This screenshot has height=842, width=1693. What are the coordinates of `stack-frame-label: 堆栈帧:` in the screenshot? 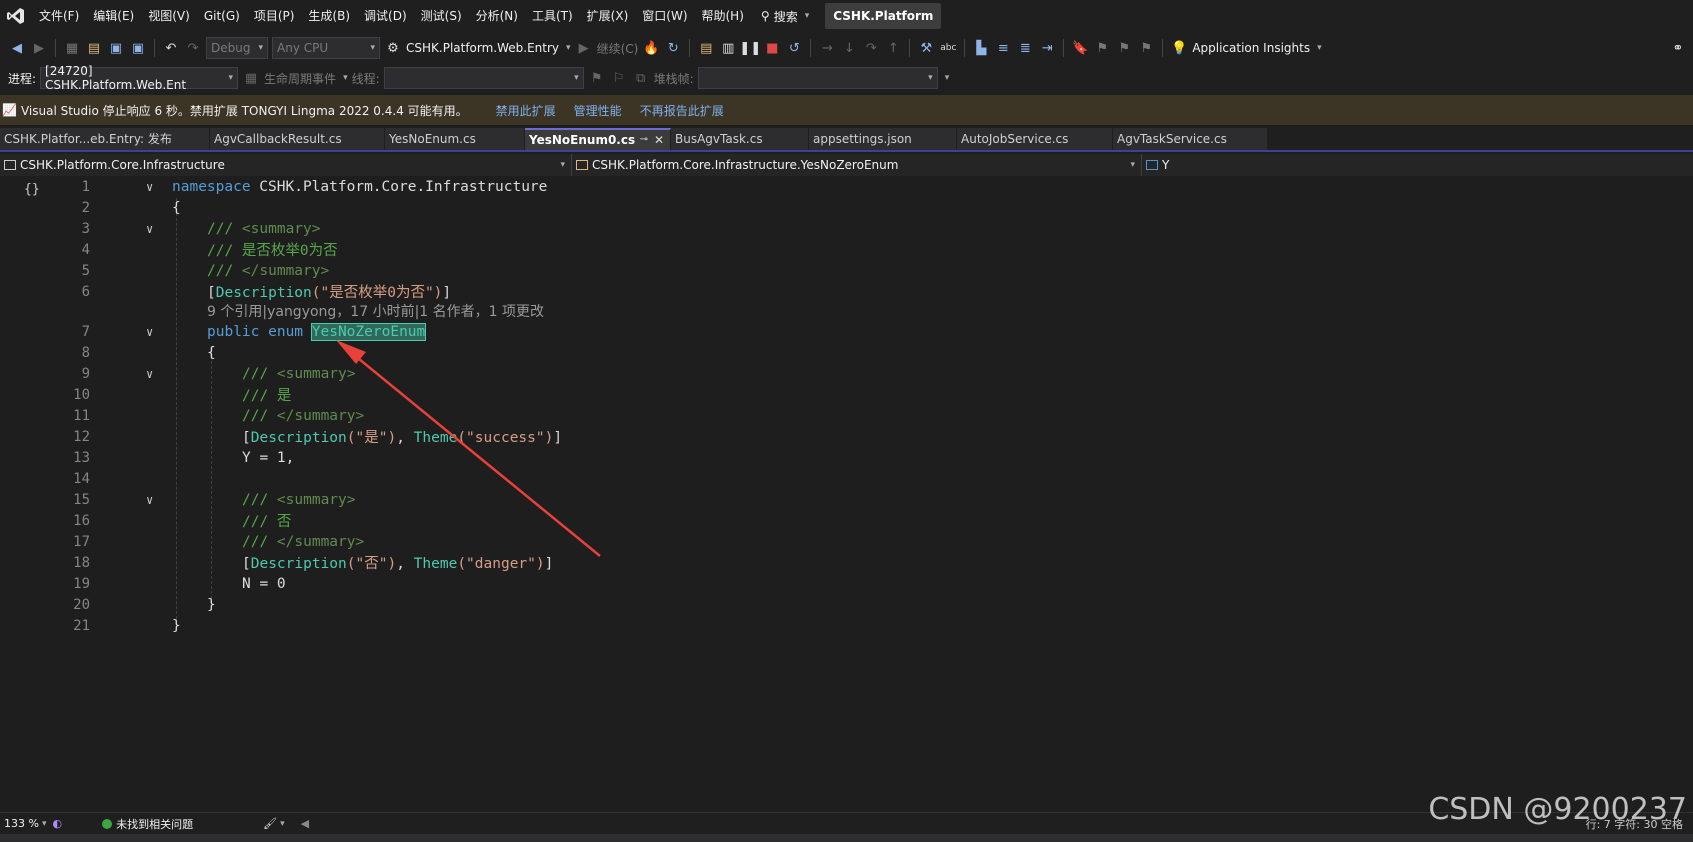 It's located at (673, 78).